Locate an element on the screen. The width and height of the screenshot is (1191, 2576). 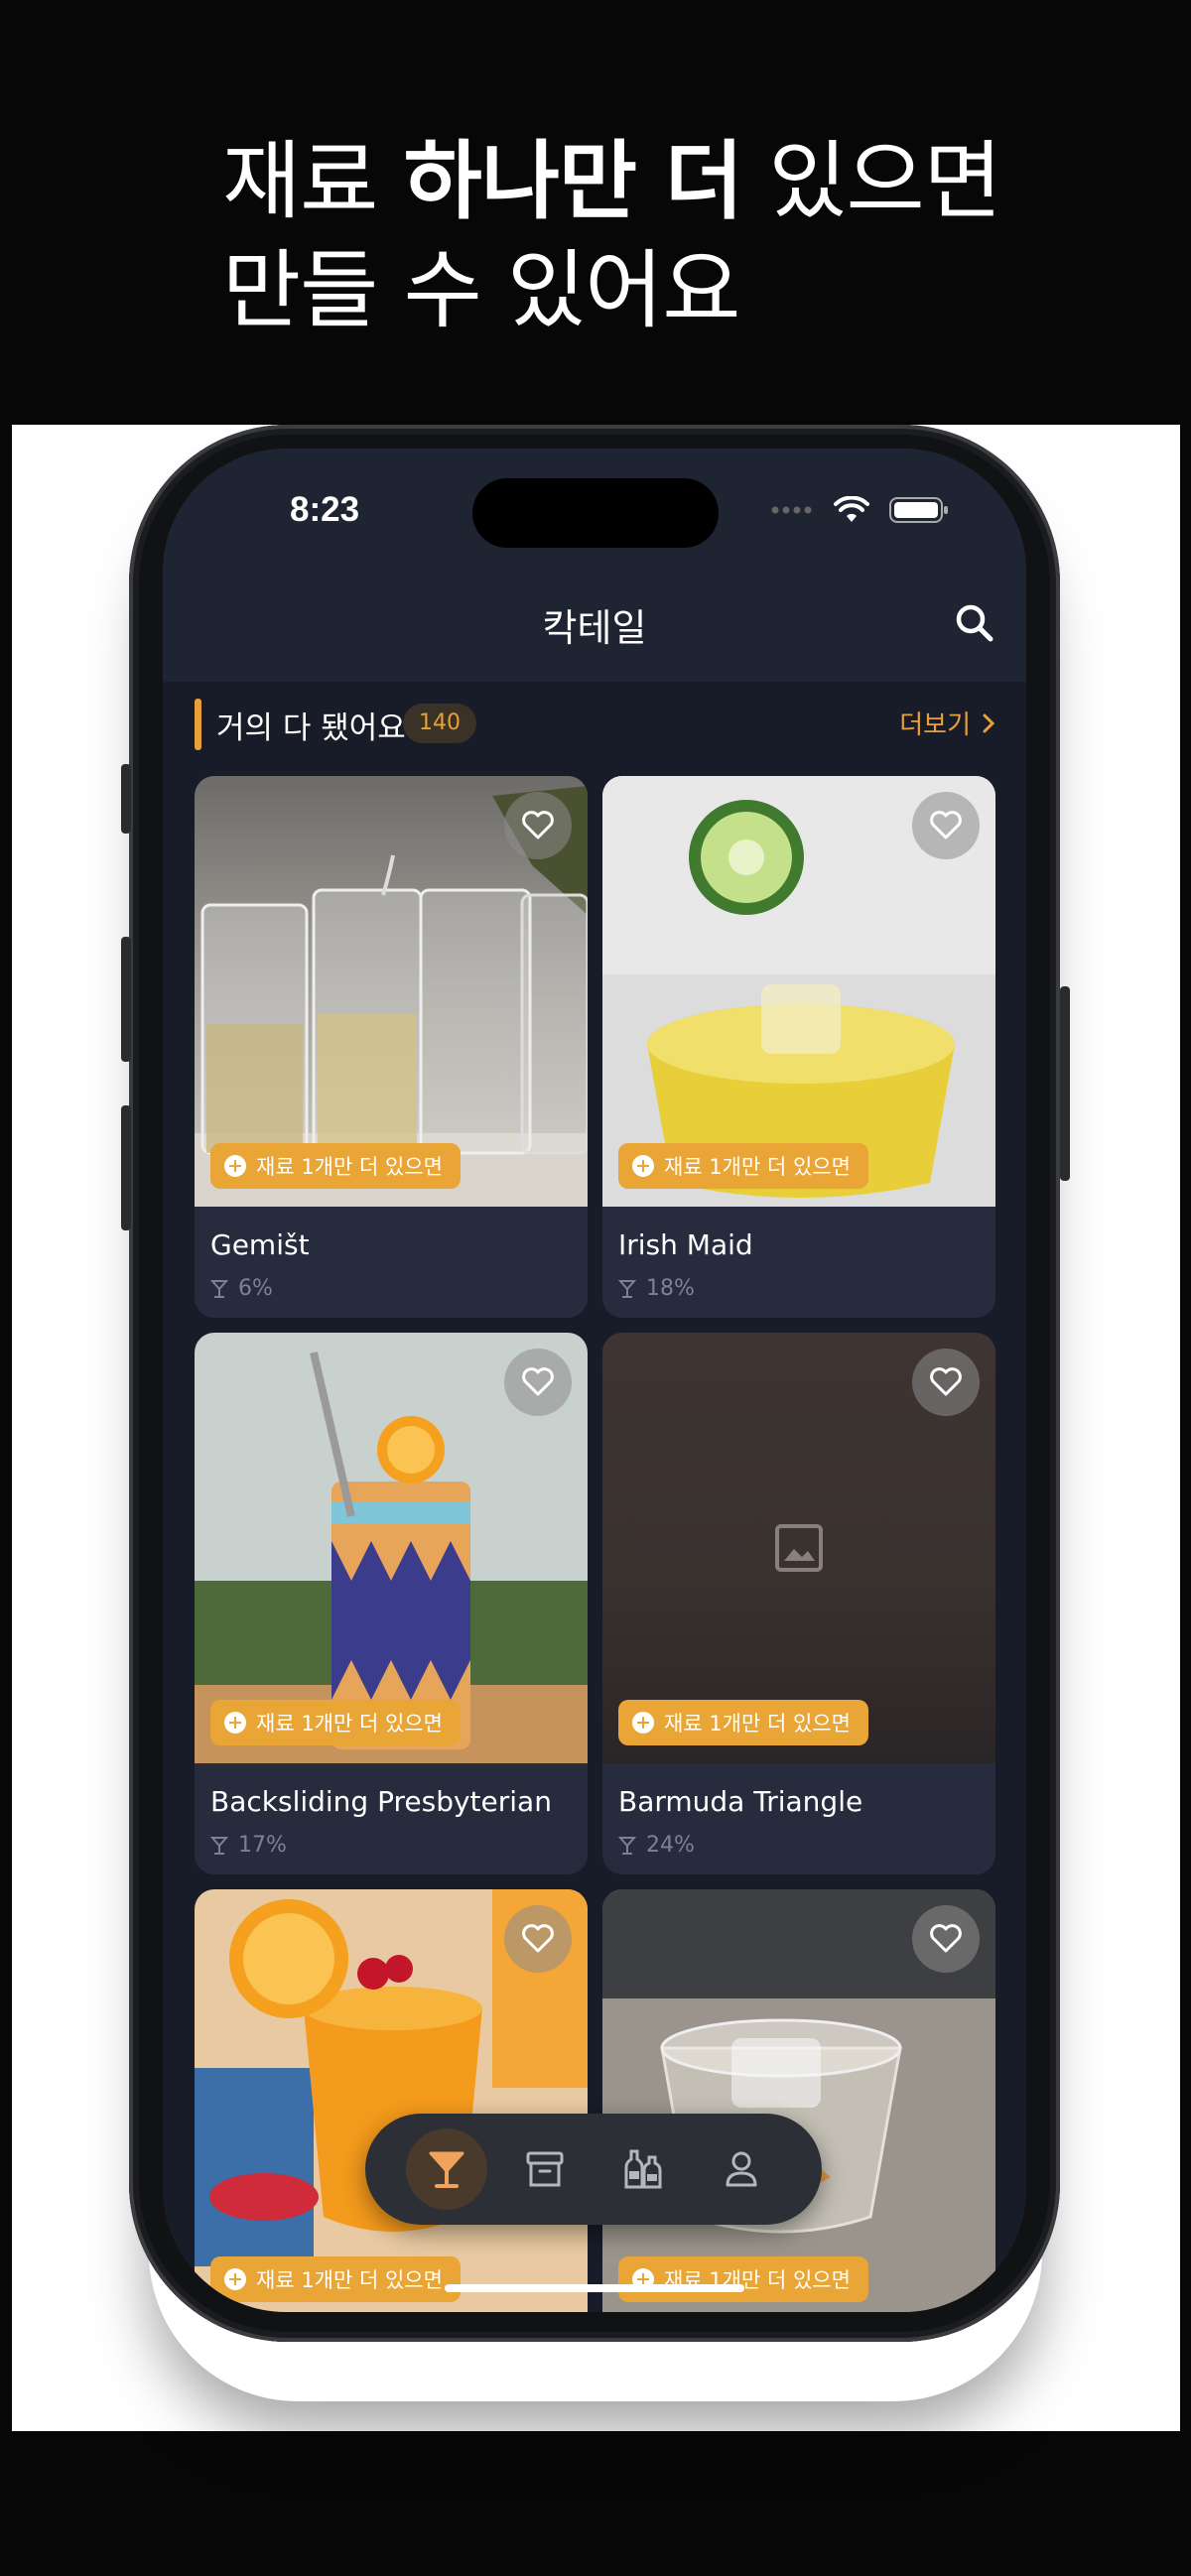
section-header: 거의 다 됐어요 140 더보기 is located at coordinates (595, 725).